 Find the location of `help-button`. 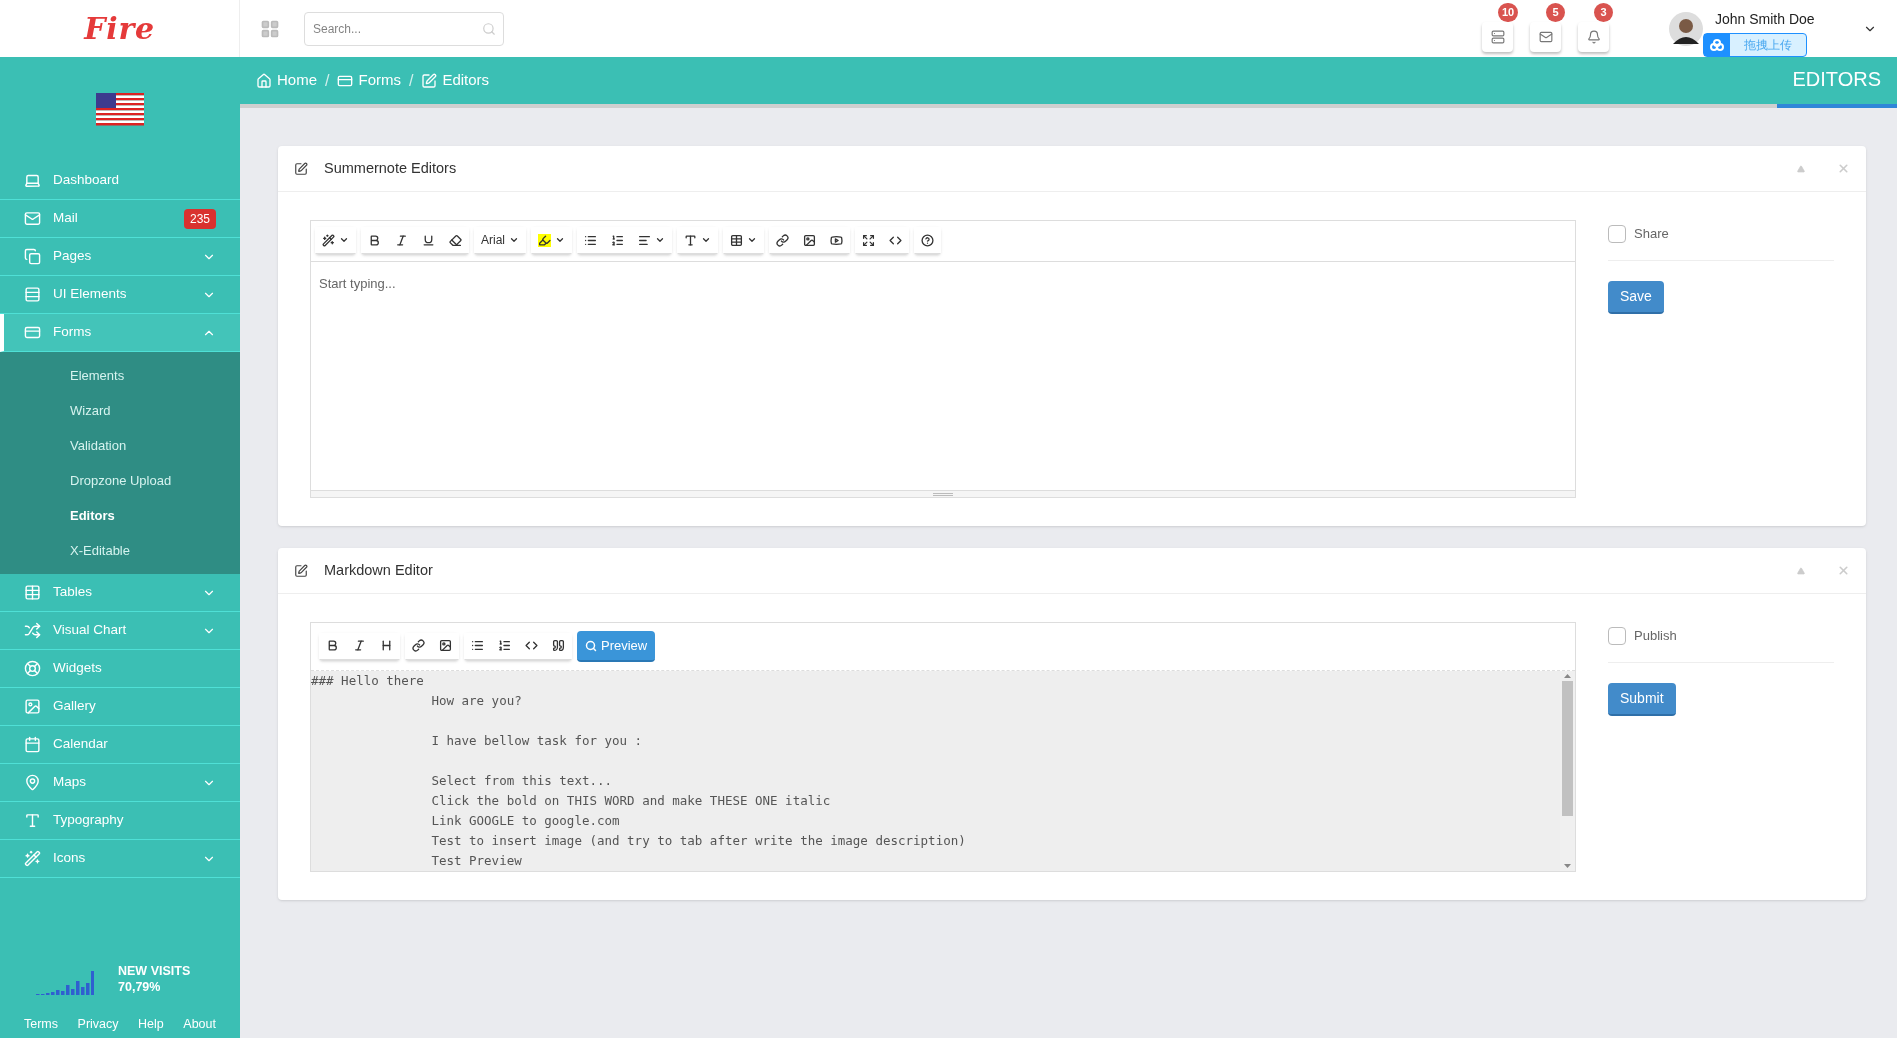

help-button is located at coordinates (927, 240).